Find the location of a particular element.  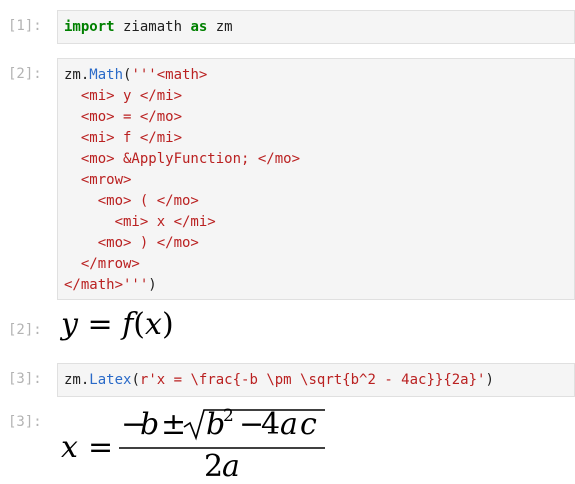

string-line: </math>''' is located at coordinates (106, 285).